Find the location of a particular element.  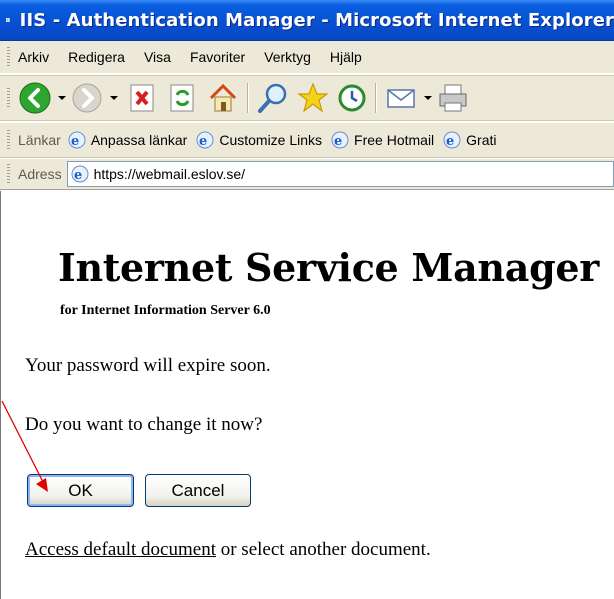

mail-button is located at coordinates (410, 98).